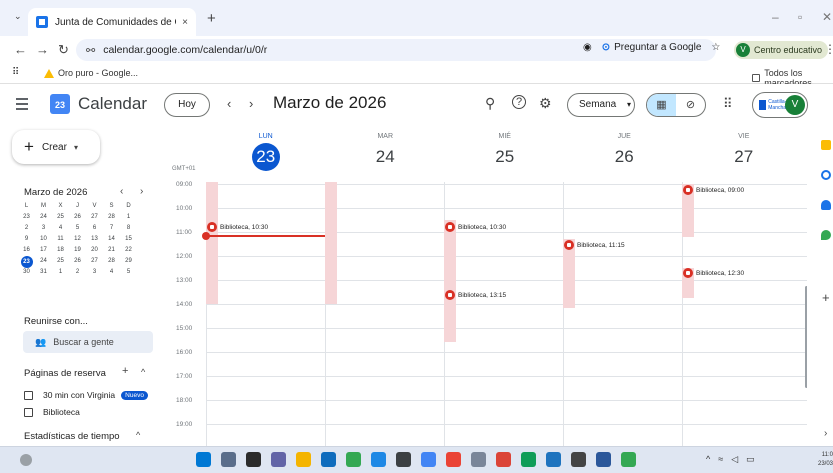  I want to click on bookmark-star-icon: ☆, so click(715, 47).